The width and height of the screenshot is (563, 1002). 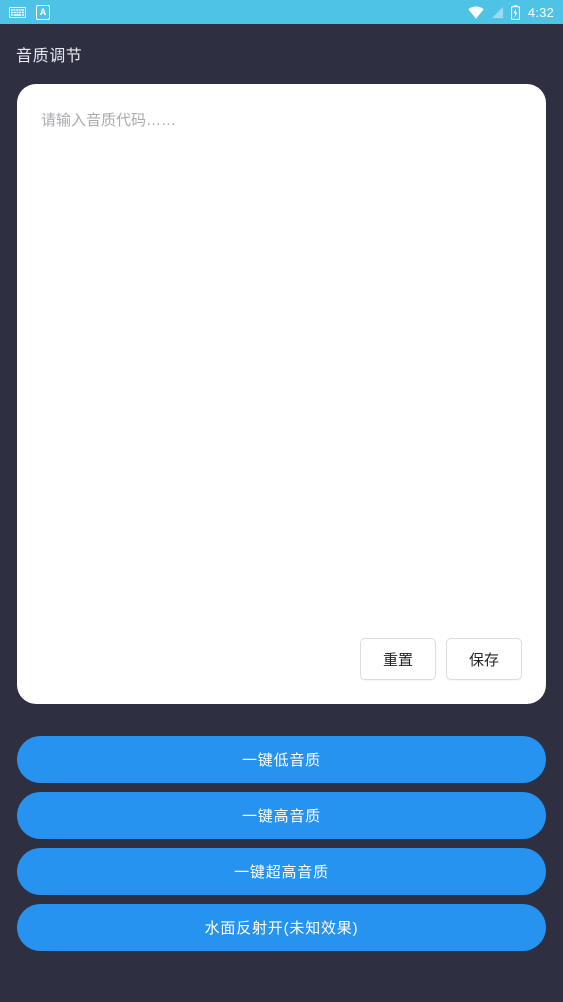 I want to click on status-bar-left-icons: A, so click(x=29, y=12).